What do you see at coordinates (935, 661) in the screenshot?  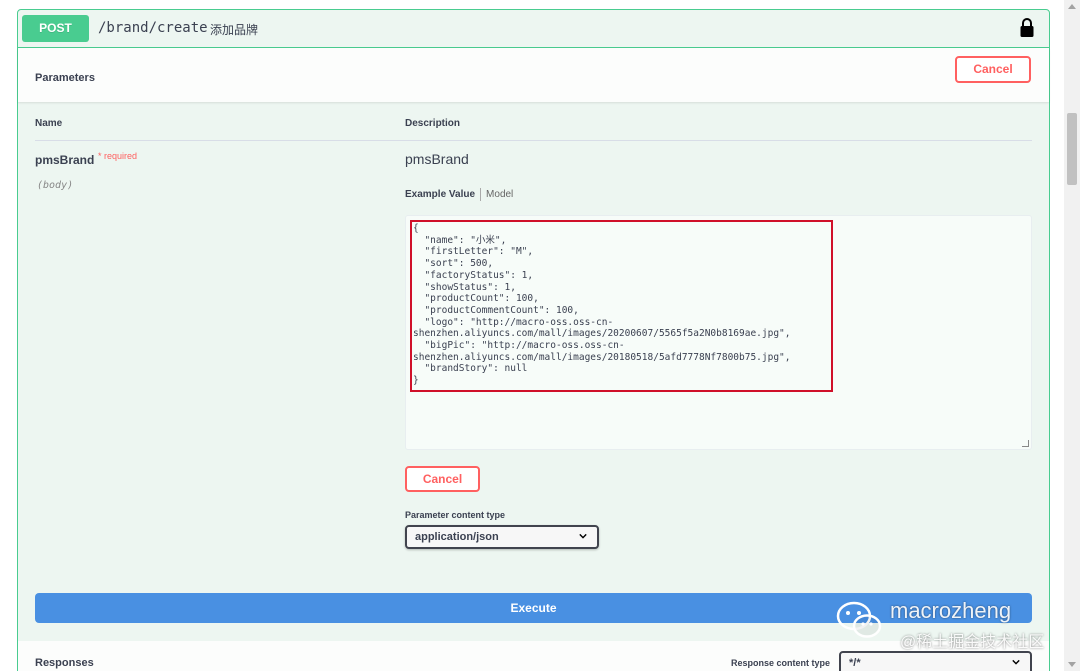 I see `response-content-type-select: */*` at bounding box center [935, 661].